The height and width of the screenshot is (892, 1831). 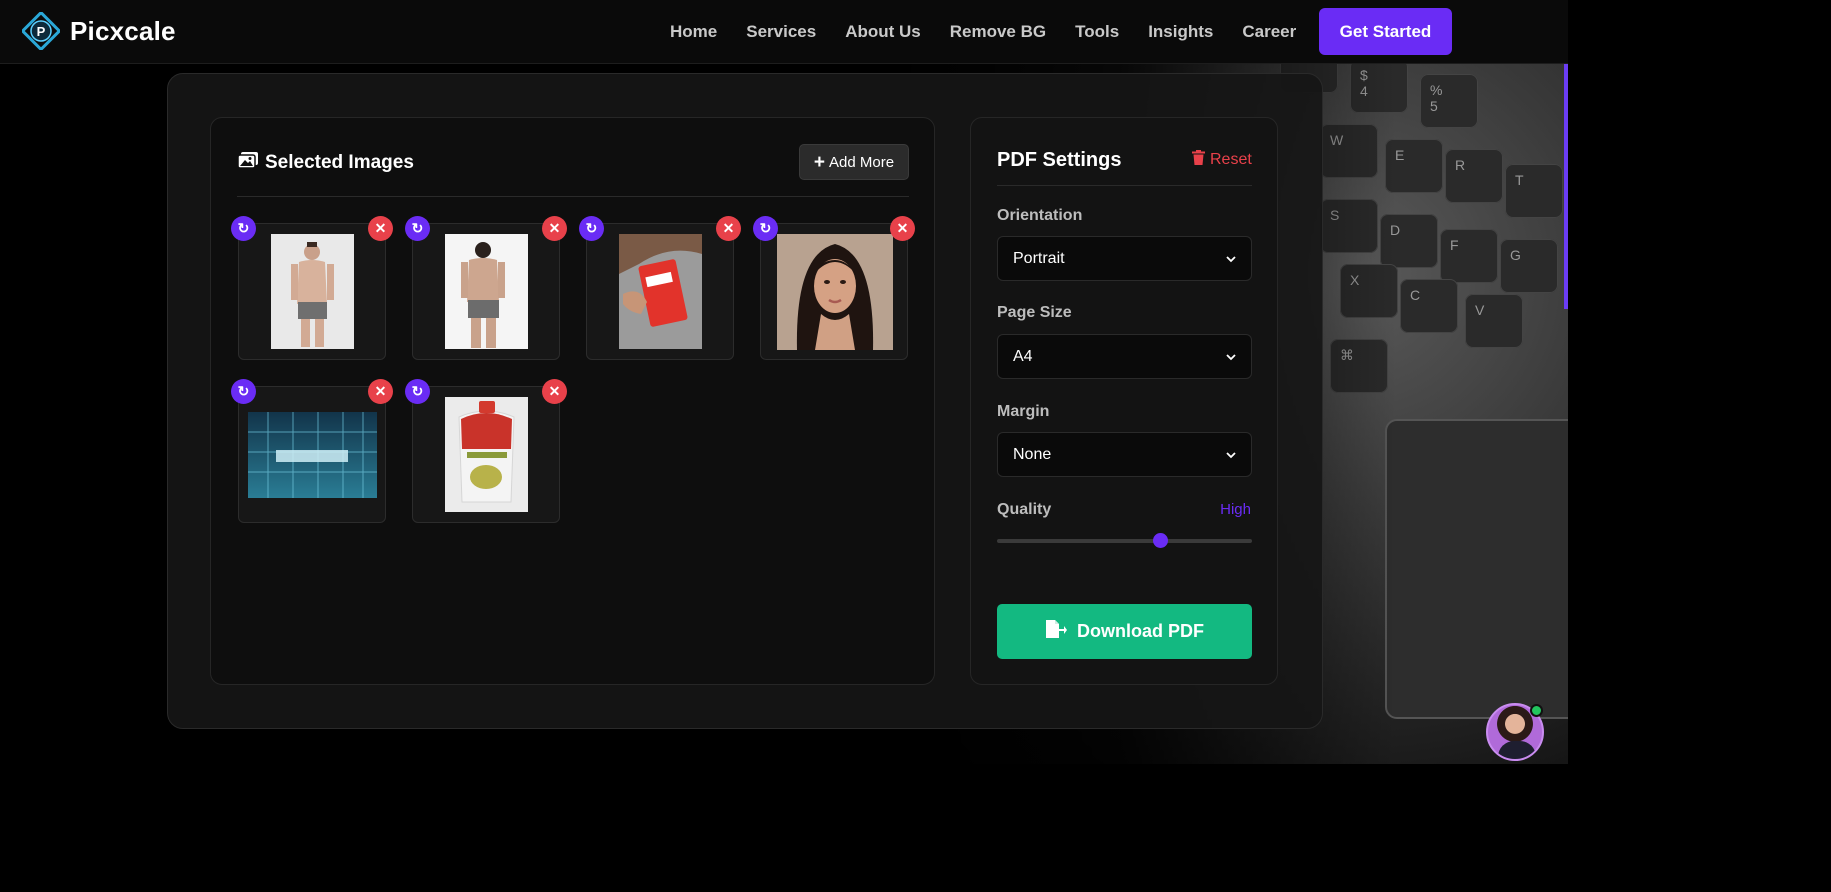 I want to click on brand-logo: P Picxcale, so click(x=98, y=31).